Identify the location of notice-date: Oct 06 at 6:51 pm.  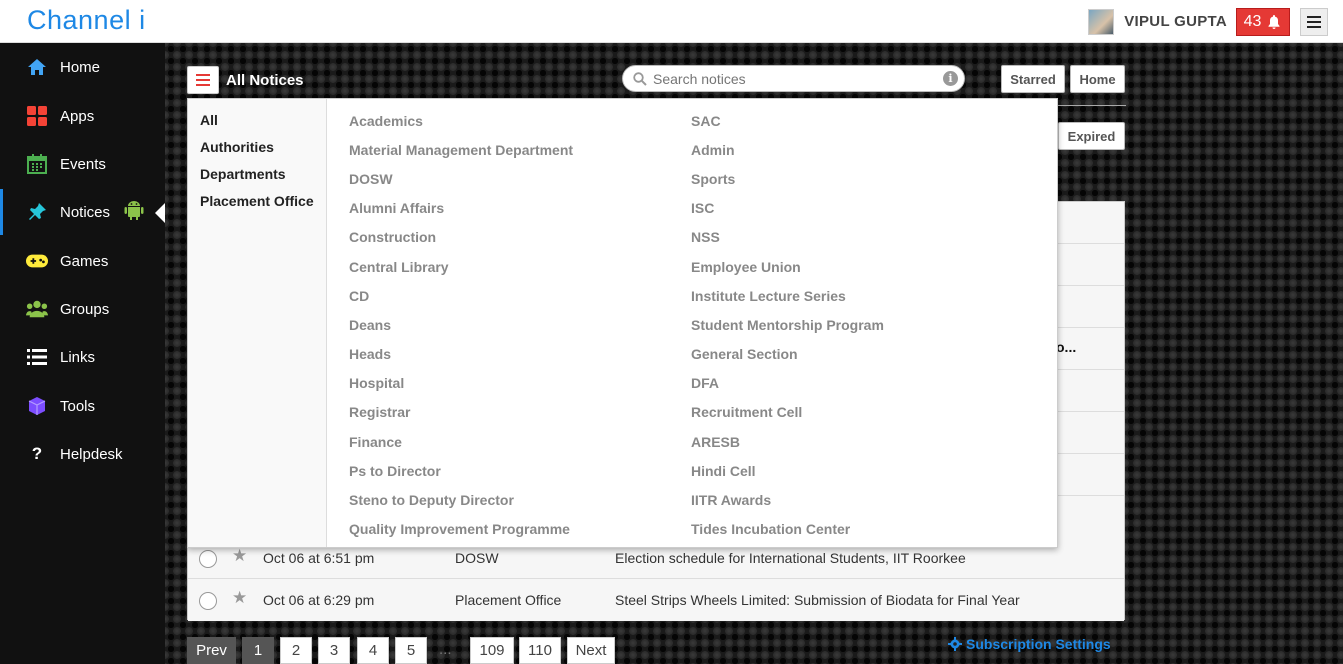
(319, 558).